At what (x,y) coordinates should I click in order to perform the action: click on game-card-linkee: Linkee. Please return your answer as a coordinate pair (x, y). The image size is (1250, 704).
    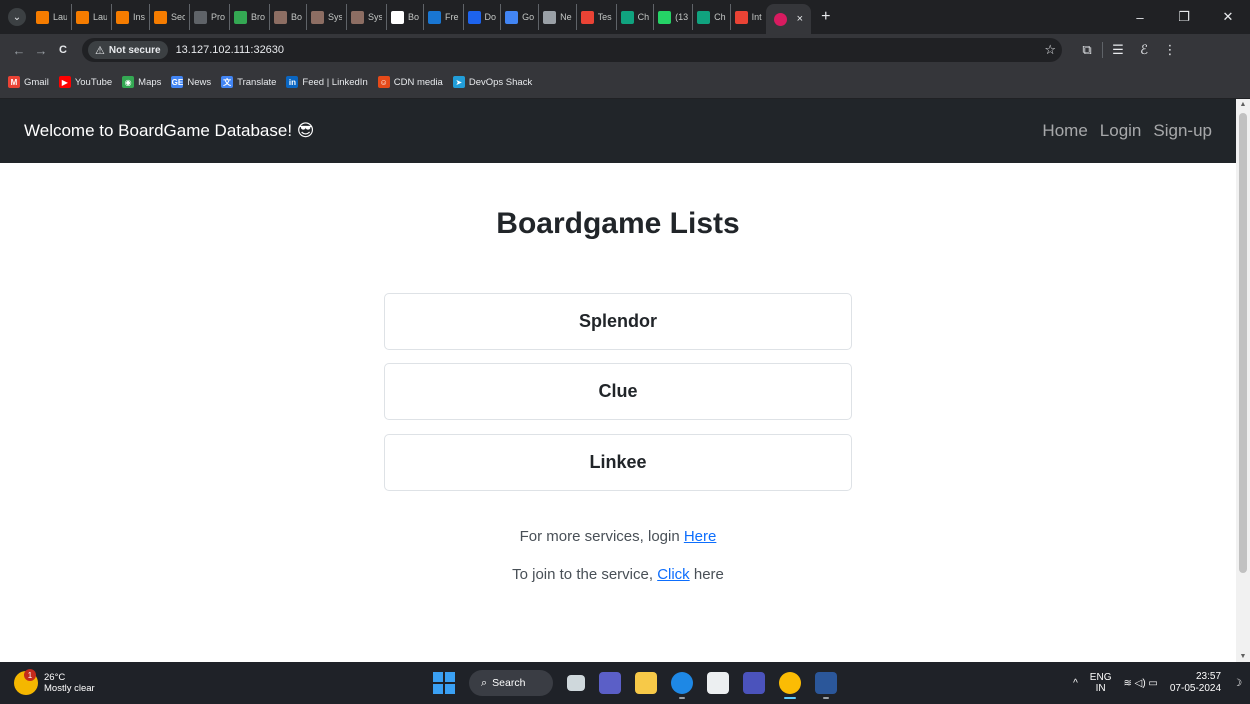
    Looking at the image, I should click on (618, 462).